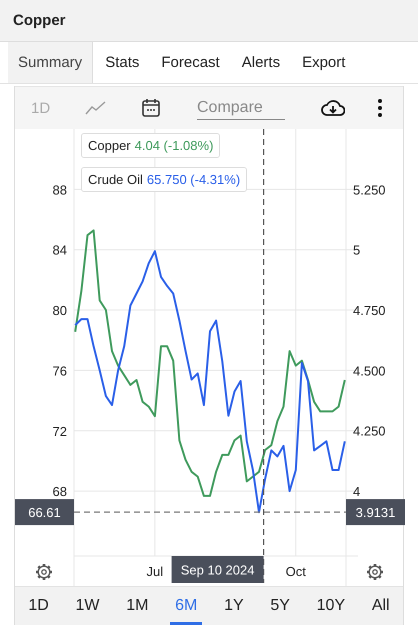 The width and height of the screenshot is (418, 625). I want to click on axis-label: 88, so click(59, 190).